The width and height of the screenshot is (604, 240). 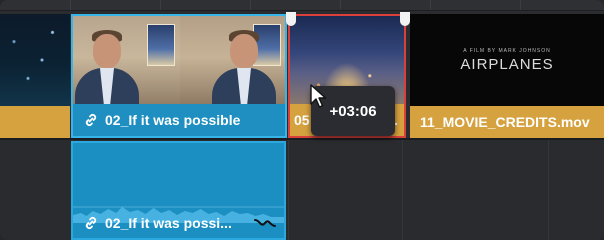 What do you see at coordinates (353, 111) in the screenshot?
I see `trim-offset-value: +03:06` at bounding box center [353, 111].